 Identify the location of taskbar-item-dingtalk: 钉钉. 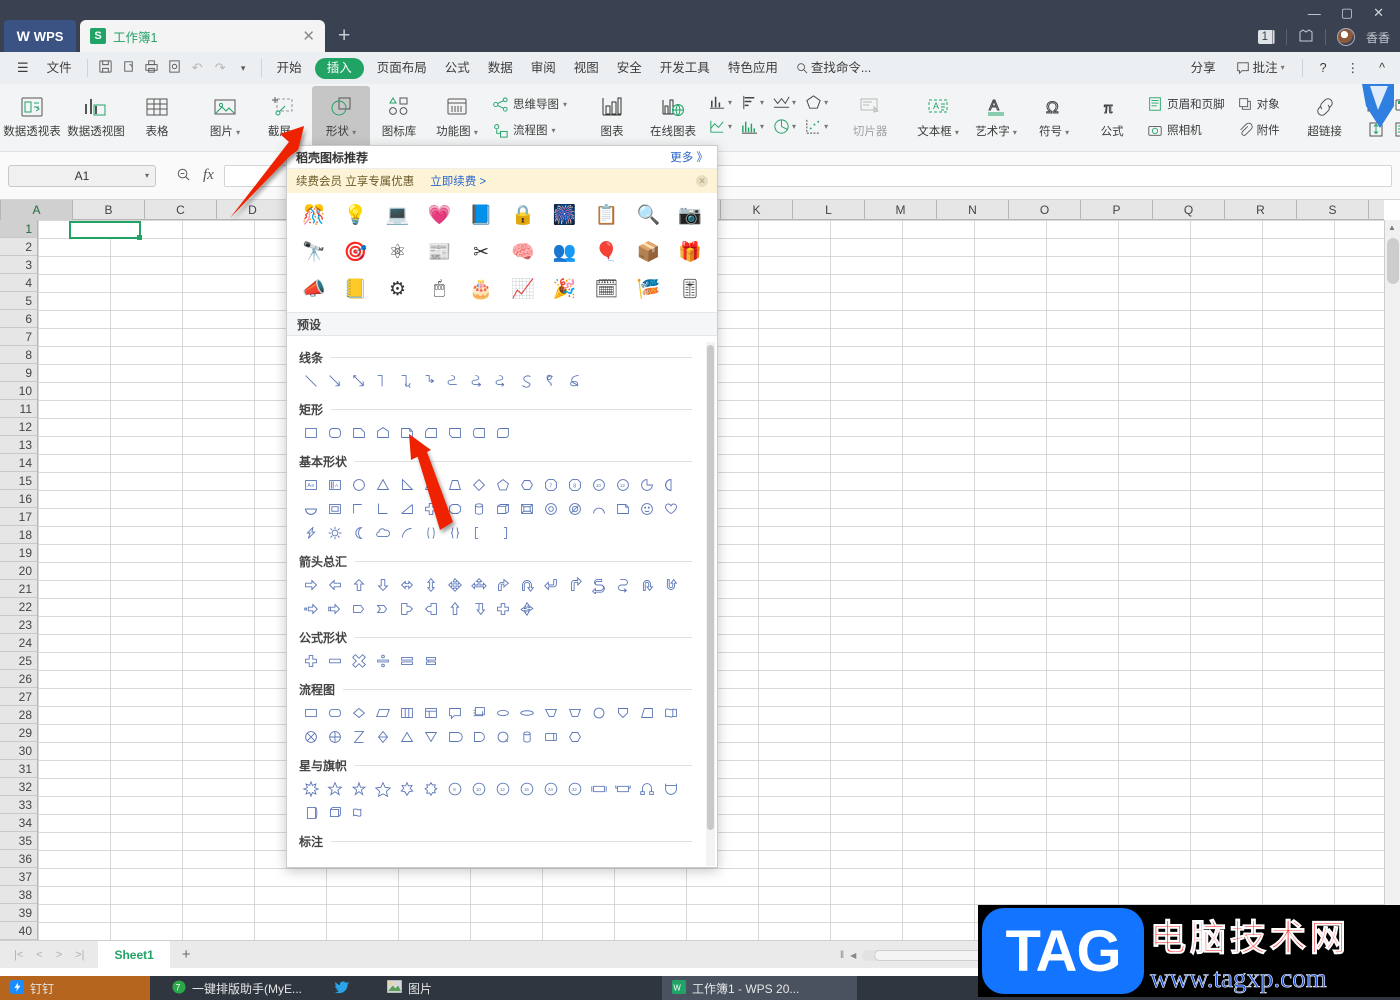
(75, 988).